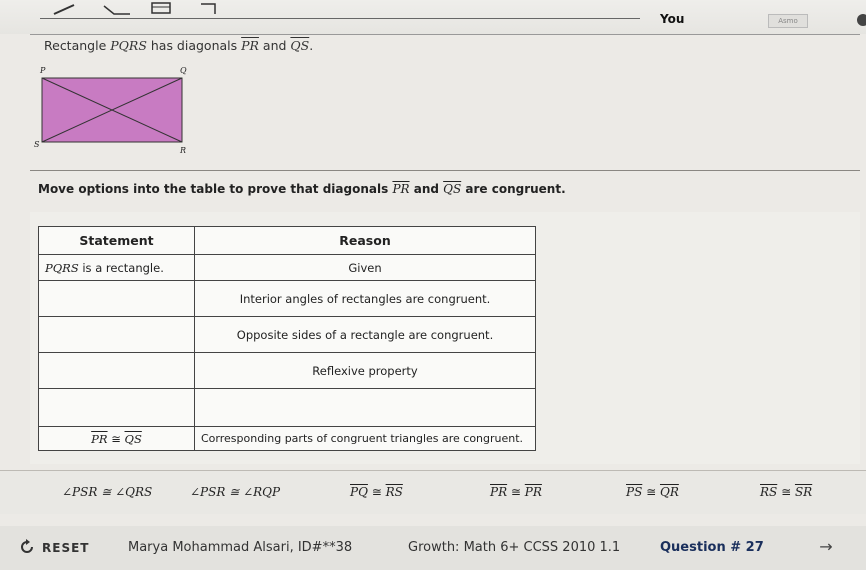 The width and height of the screenshot is (866, 570). I want to click on menu-icon, so click(861, 20).